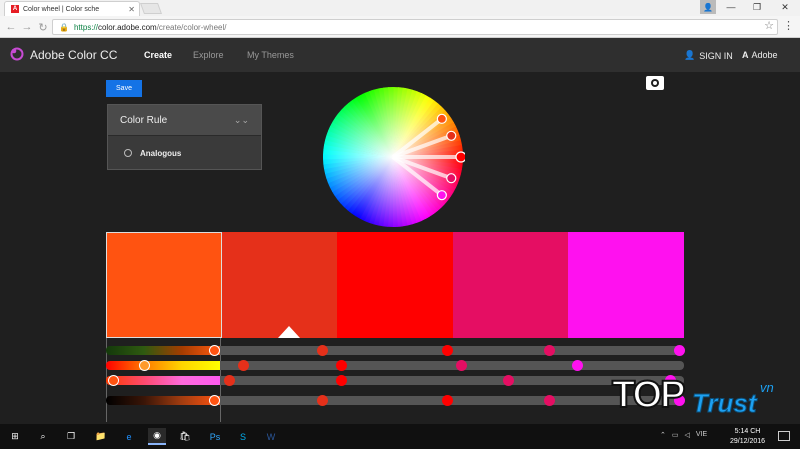  Describe the element at coordinates (757, 7) in the screenshot. I see `maximize-icon: ❐` at that location.